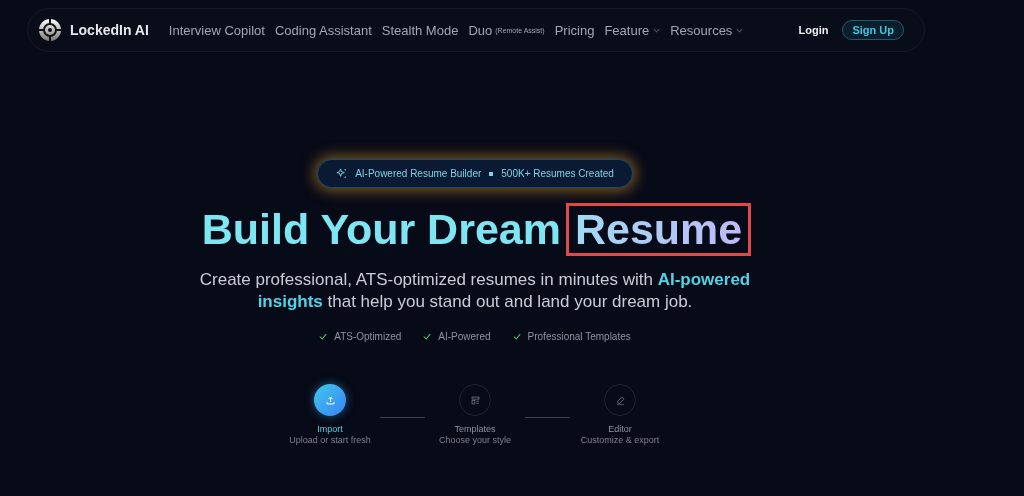 This screenshot has height=496, width=1024. Describe the element at coordinates (475, 429) in the screenshot. I see `step-title: Templates` at that location.